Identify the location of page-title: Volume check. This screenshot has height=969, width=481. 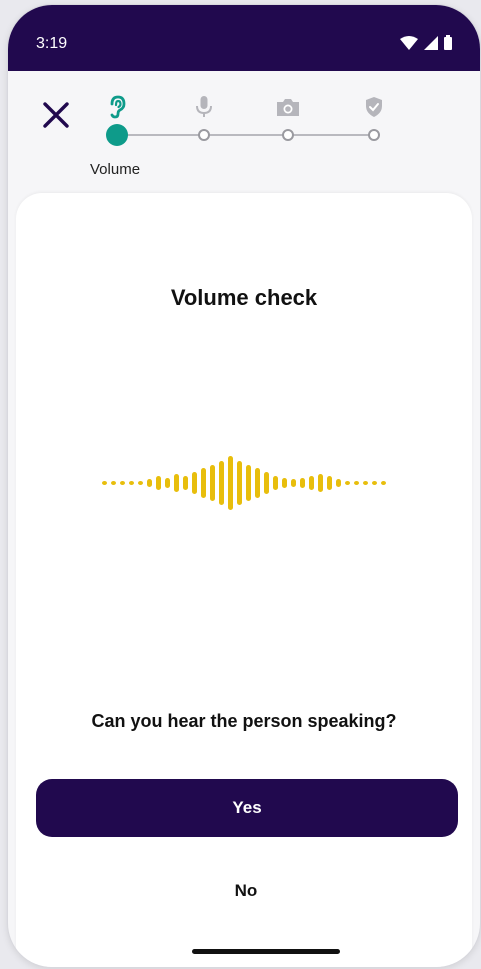
(244, 297).